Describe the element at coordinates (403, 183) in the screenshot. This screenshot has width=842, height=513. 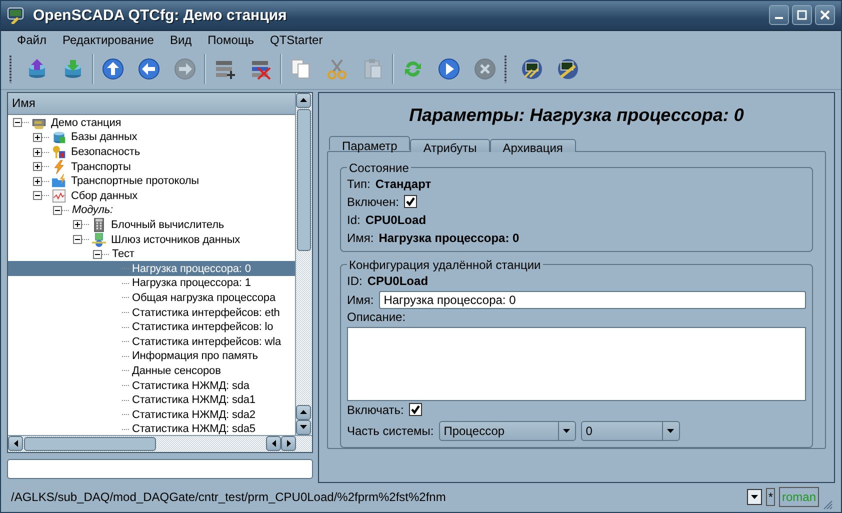
I see `field-value: Стандарт` at that location.